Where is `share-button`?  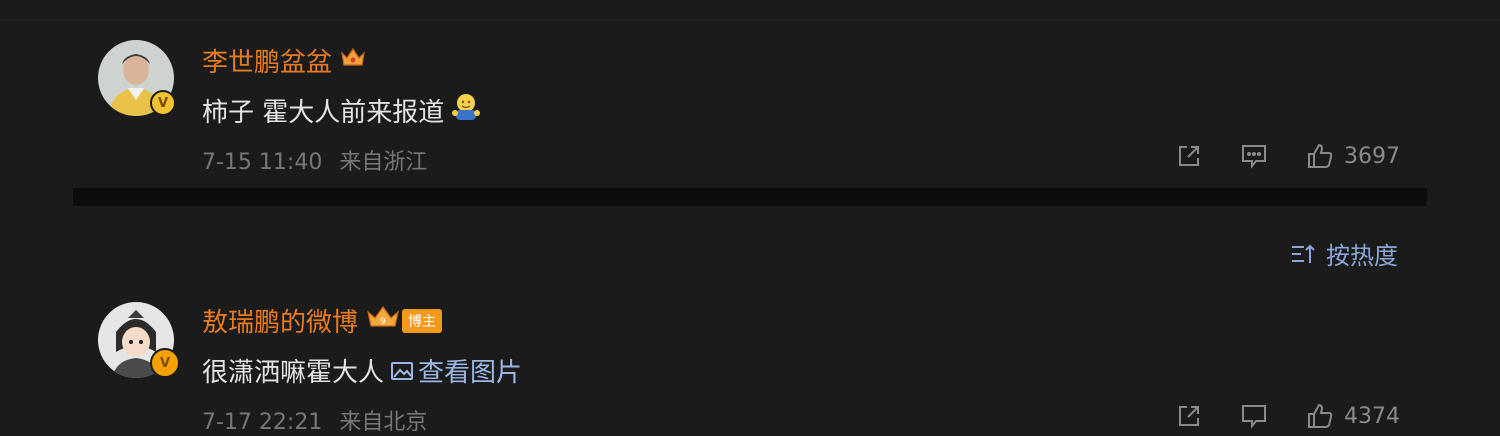 share-button is located at coordinates (1189, 416).